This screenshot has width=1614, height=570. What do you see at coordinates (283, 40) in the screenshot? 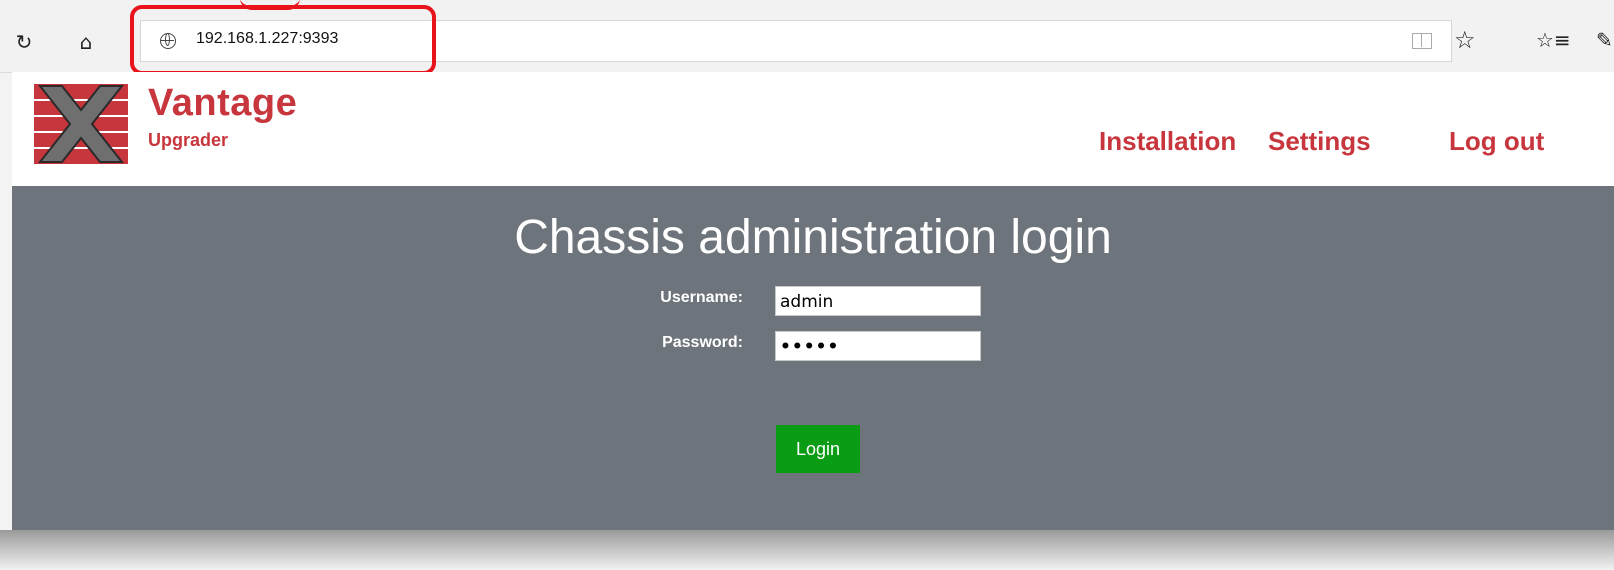
I see `address-highlight-annotation` at bounding box center [283, 40].